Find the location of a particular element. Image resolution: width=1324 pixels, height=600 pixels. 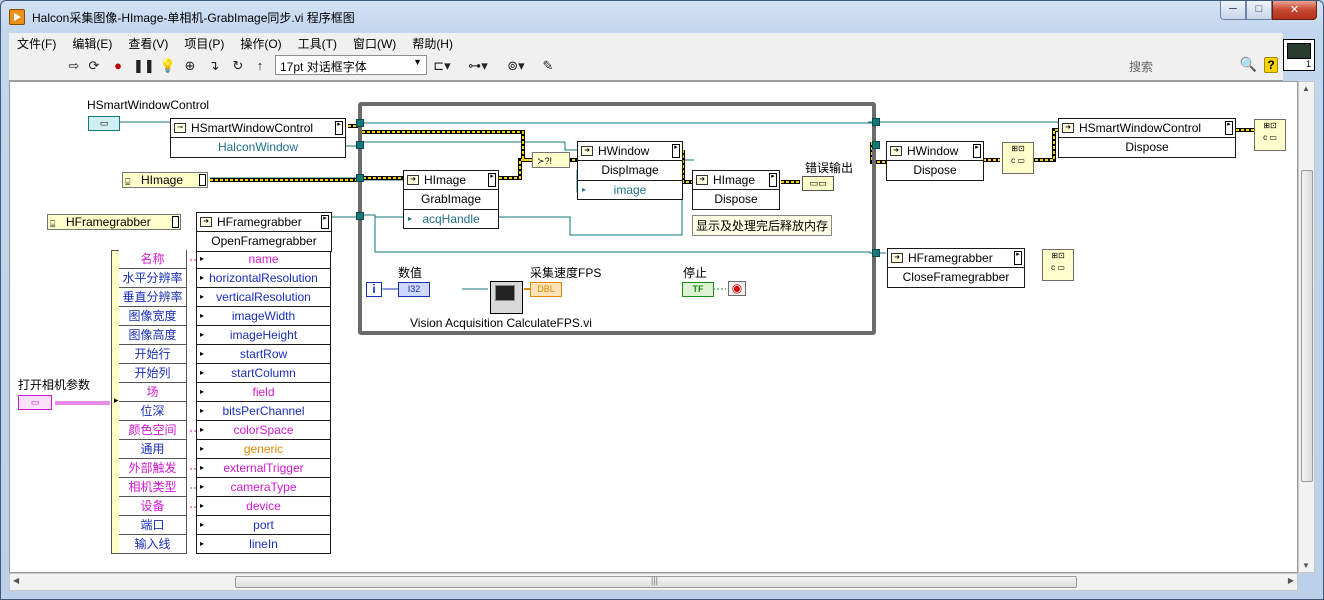

chevron-down-icon: ▼ is located at coordinates (417, 62).